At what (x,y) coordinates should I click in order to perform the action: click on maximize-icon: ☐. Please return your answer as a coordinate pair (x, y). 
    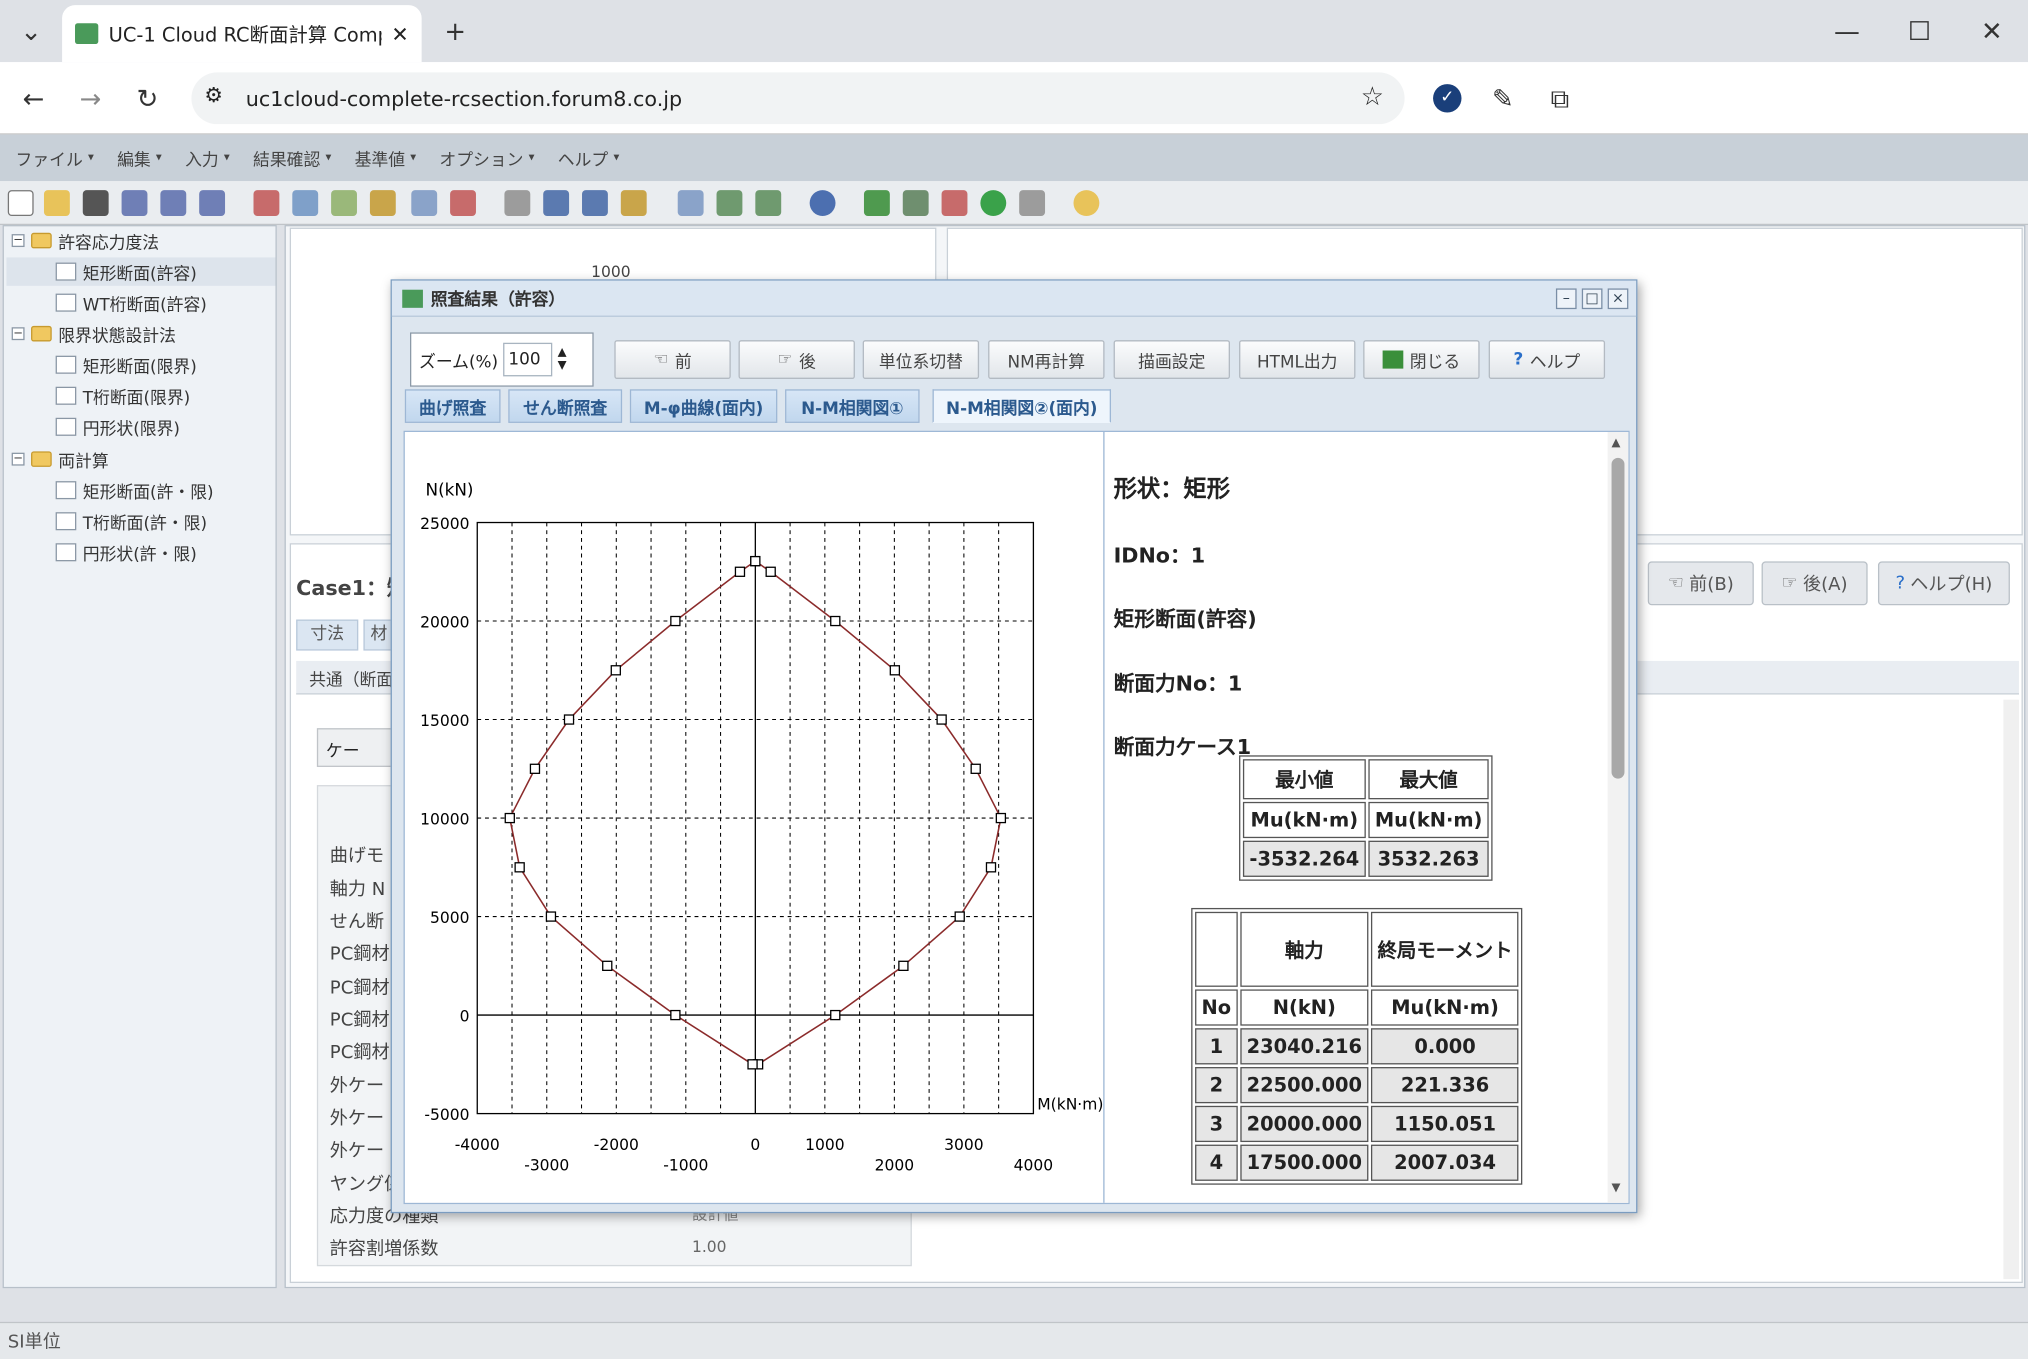
    Looking at the image, I should click on (1919, 30).